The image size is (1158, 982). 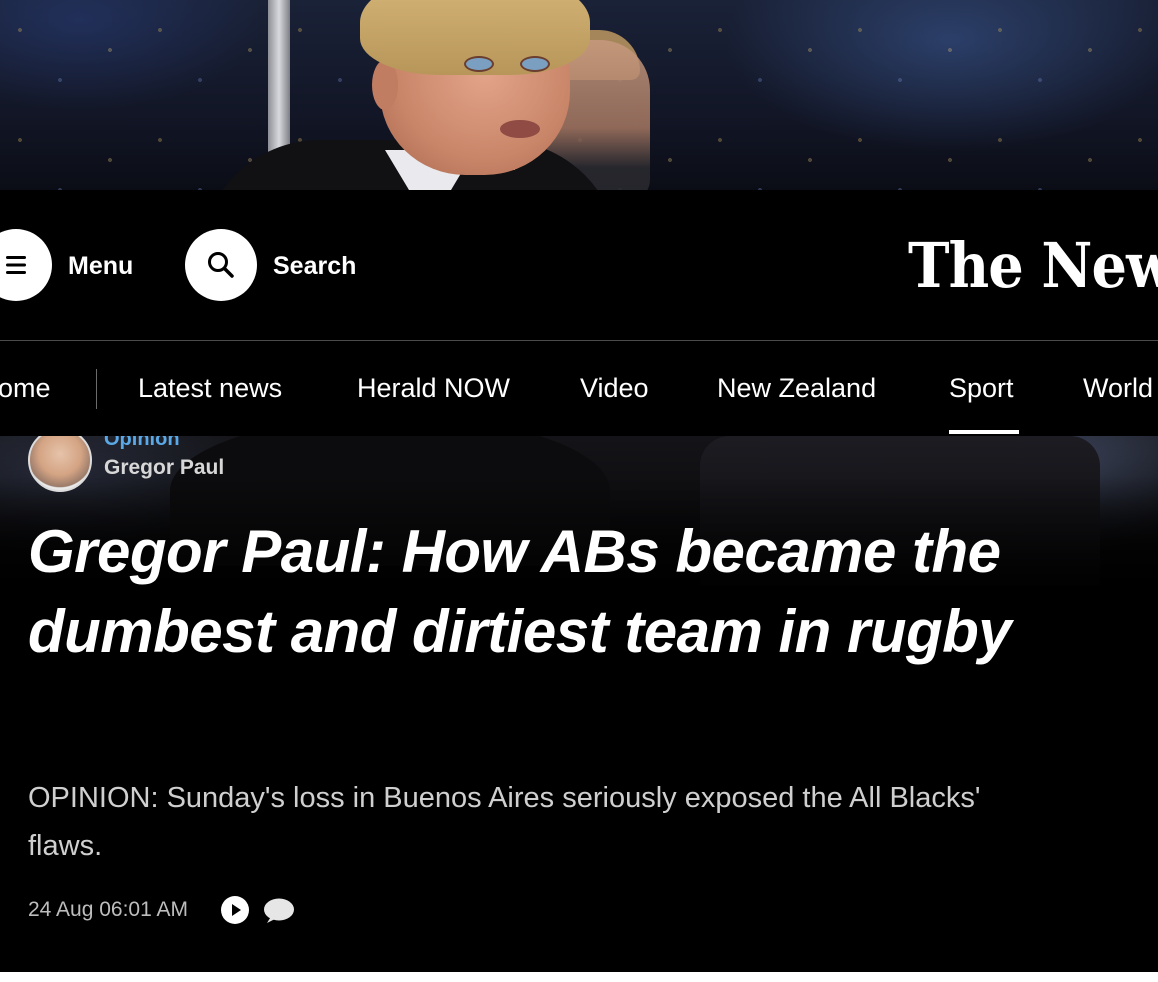 I want to click on publish-timestamp: 24 Aug 06:01 AM, so click(x=108, y=909).